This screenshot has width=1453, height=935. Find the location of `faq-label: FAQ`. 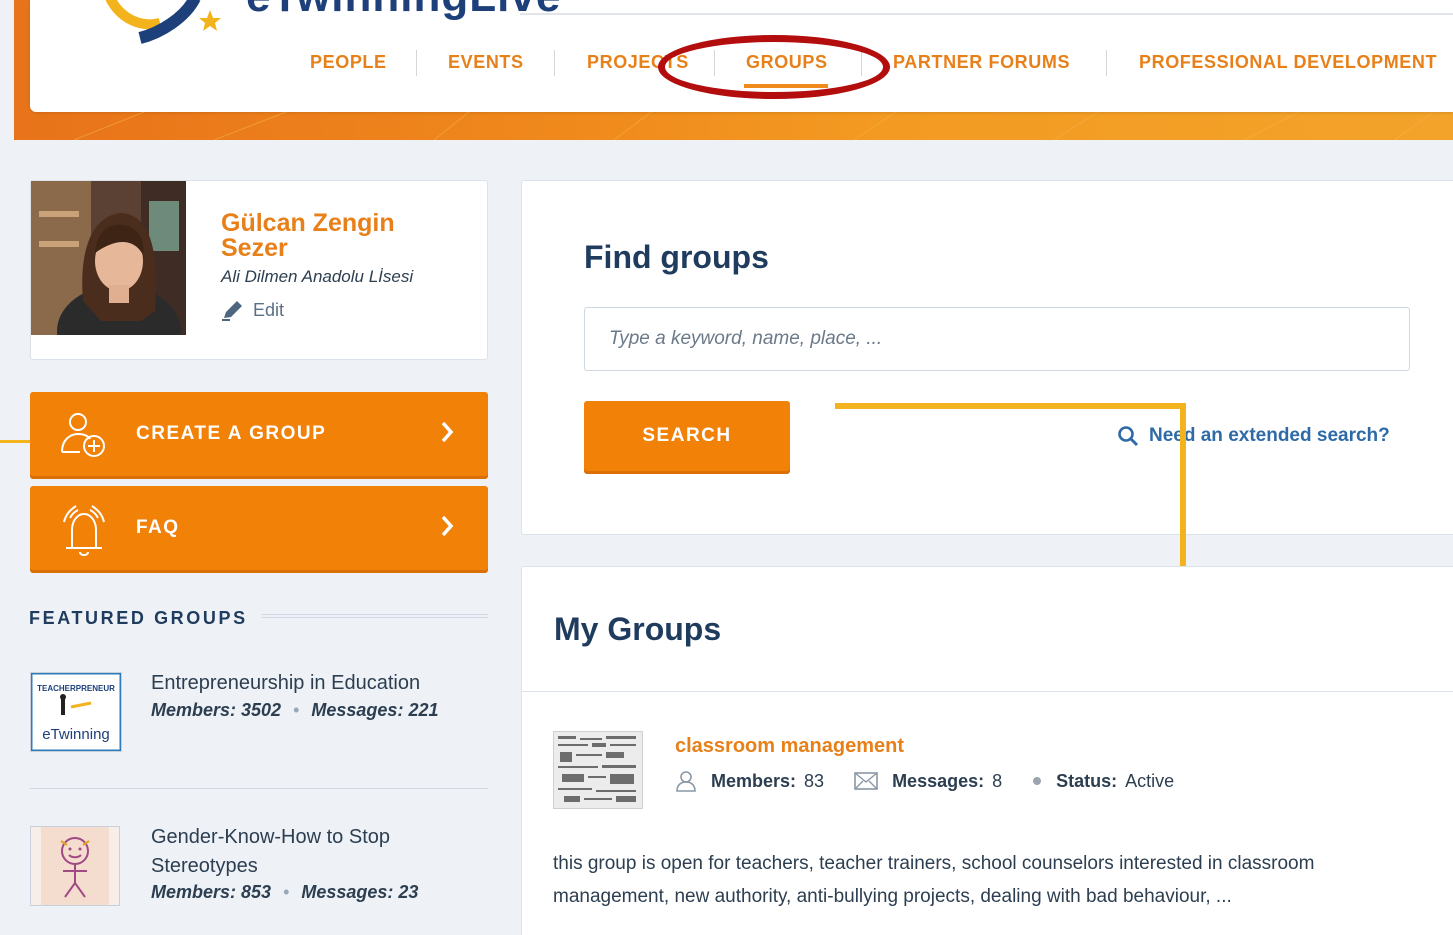

faq-label: FAQ is located at coordinates (158, 527).